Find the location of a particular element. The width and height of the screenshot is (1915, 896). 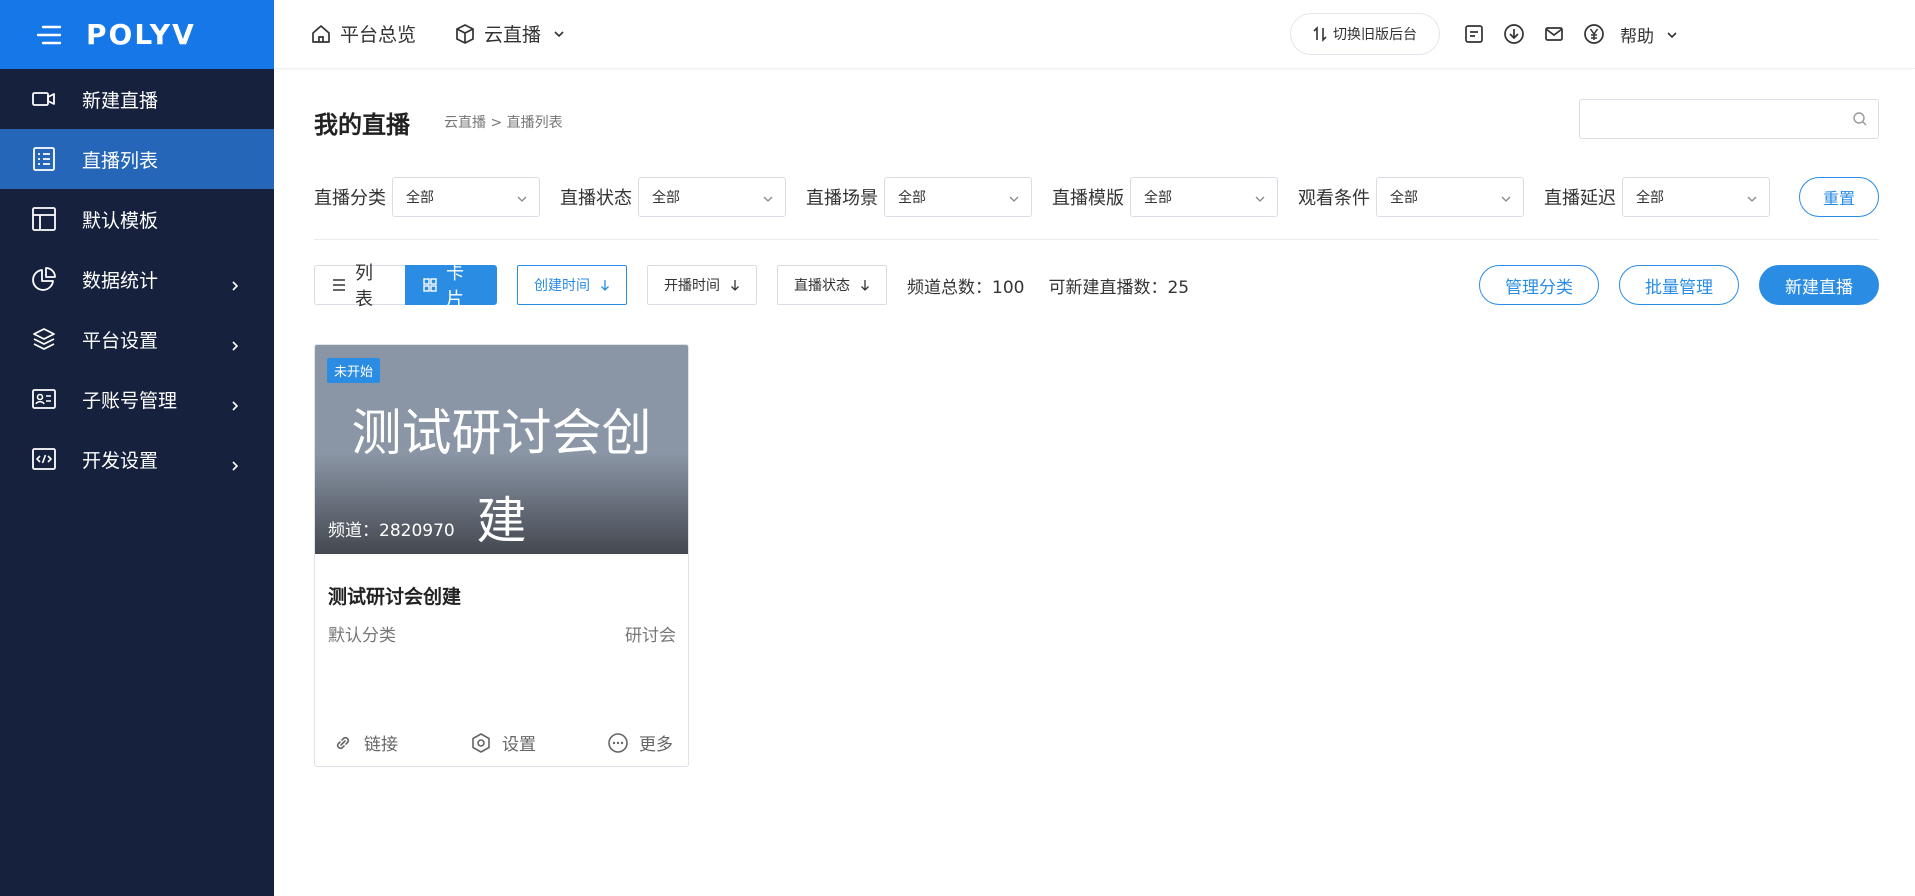

card-link-action: 链接 is located at coordinates (365, 742).